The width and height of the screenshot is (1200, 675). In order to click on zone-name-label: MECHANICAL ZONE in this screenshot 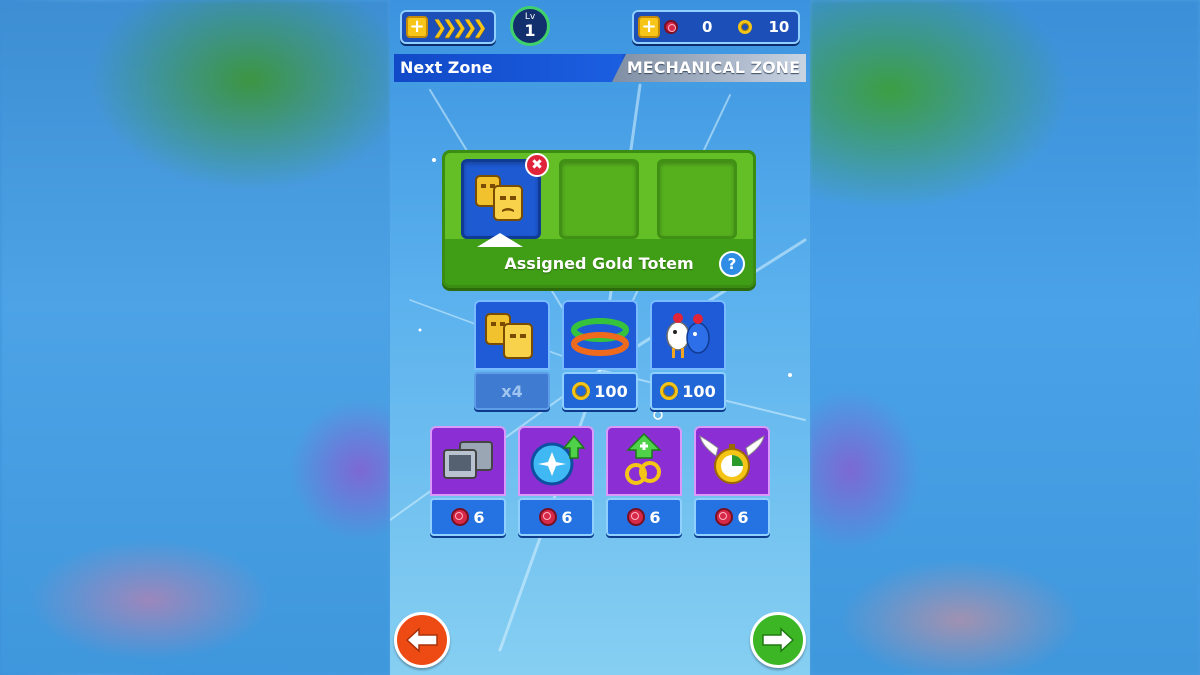, I will do `click(713, 67)`.